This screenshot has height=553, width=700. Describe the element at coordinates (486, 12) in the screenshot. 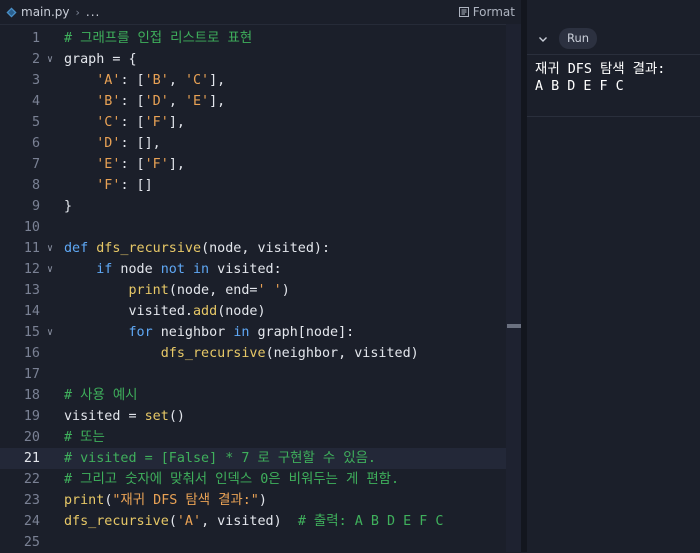

I see `format-button: Format` at that location.